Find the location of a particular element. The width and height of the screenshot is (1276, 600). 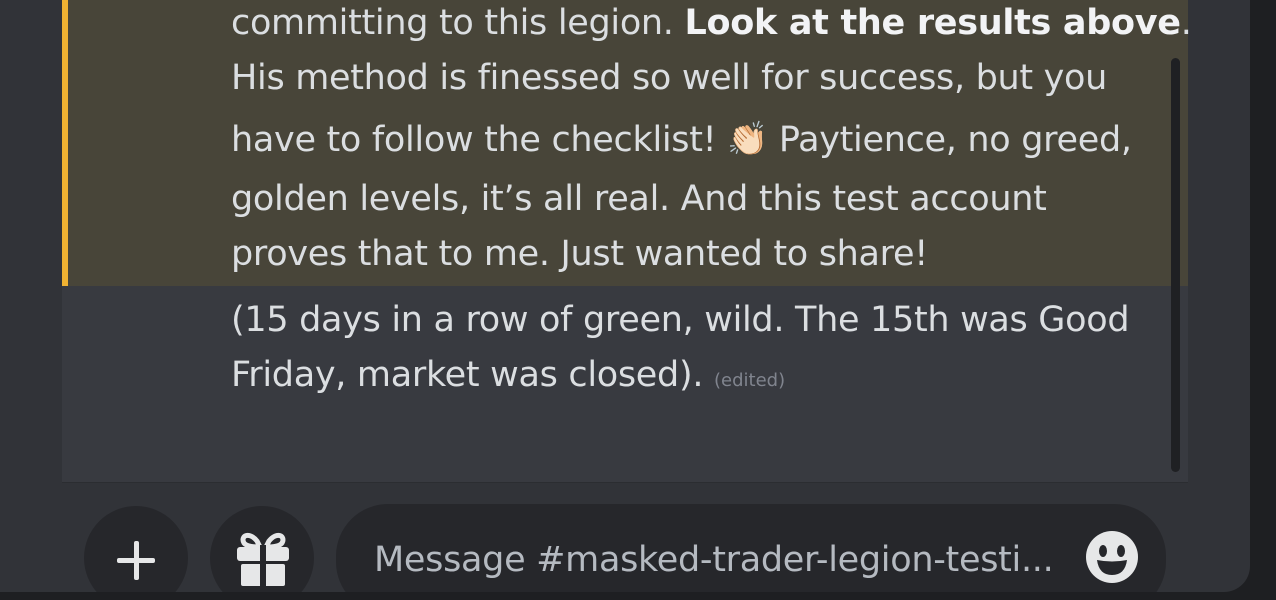

mention-highlight-bar is located at coordinates (65, 143).